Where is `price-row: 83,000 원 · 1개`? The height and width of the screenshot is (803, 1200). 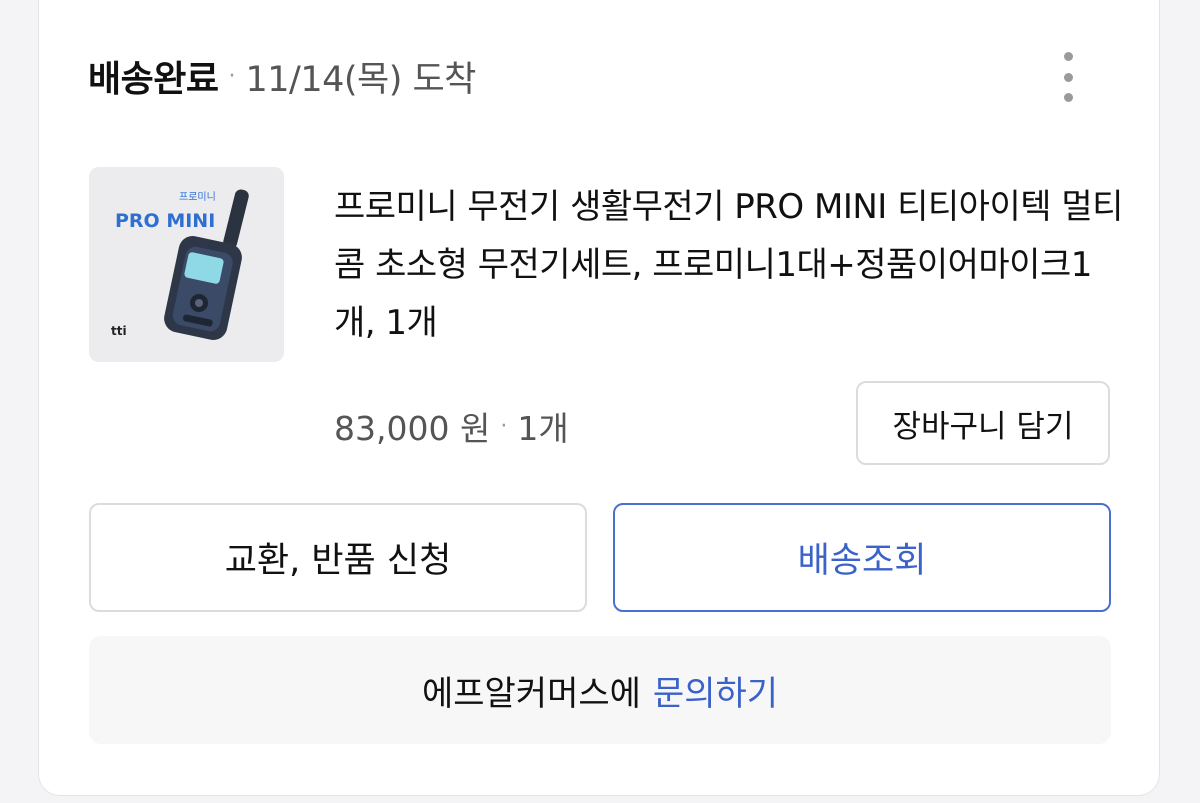
price-row: 83,000 원 · 1개 is located at coordinates (451, 426).